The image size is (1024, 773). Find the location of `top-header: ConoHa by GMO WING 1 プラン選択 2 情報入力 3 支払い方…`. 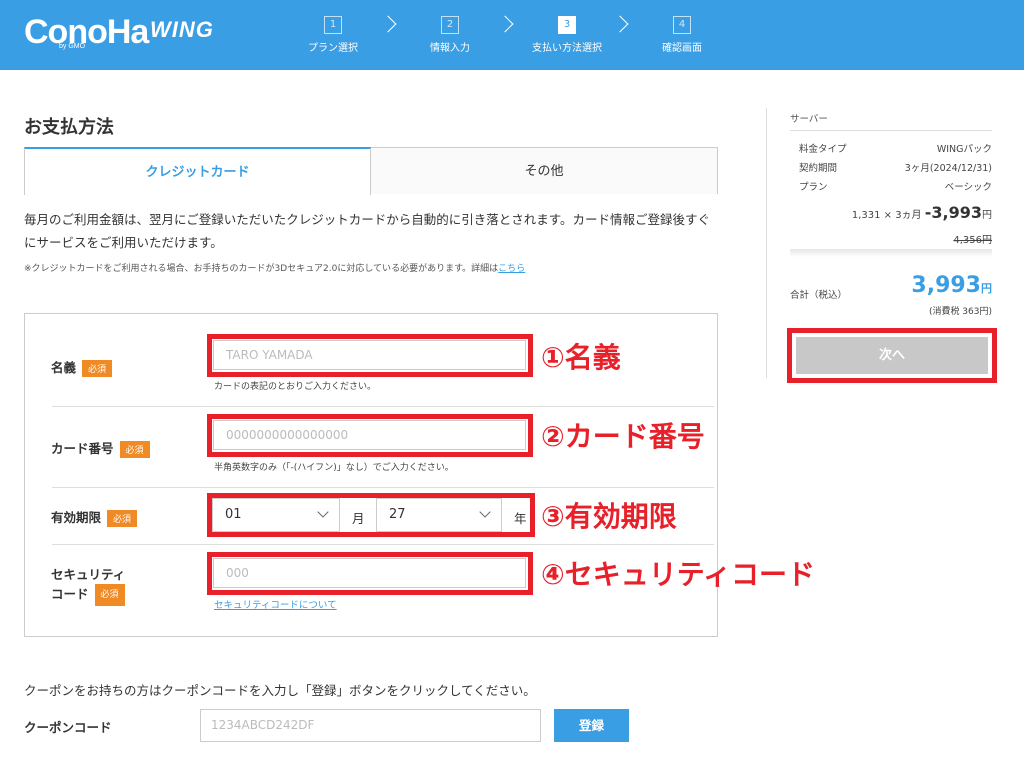

top-header: ConoHa by GMO WING 1 プラン選択 2 情報入力 3 支払い方… is located at coordinates (512, 35).